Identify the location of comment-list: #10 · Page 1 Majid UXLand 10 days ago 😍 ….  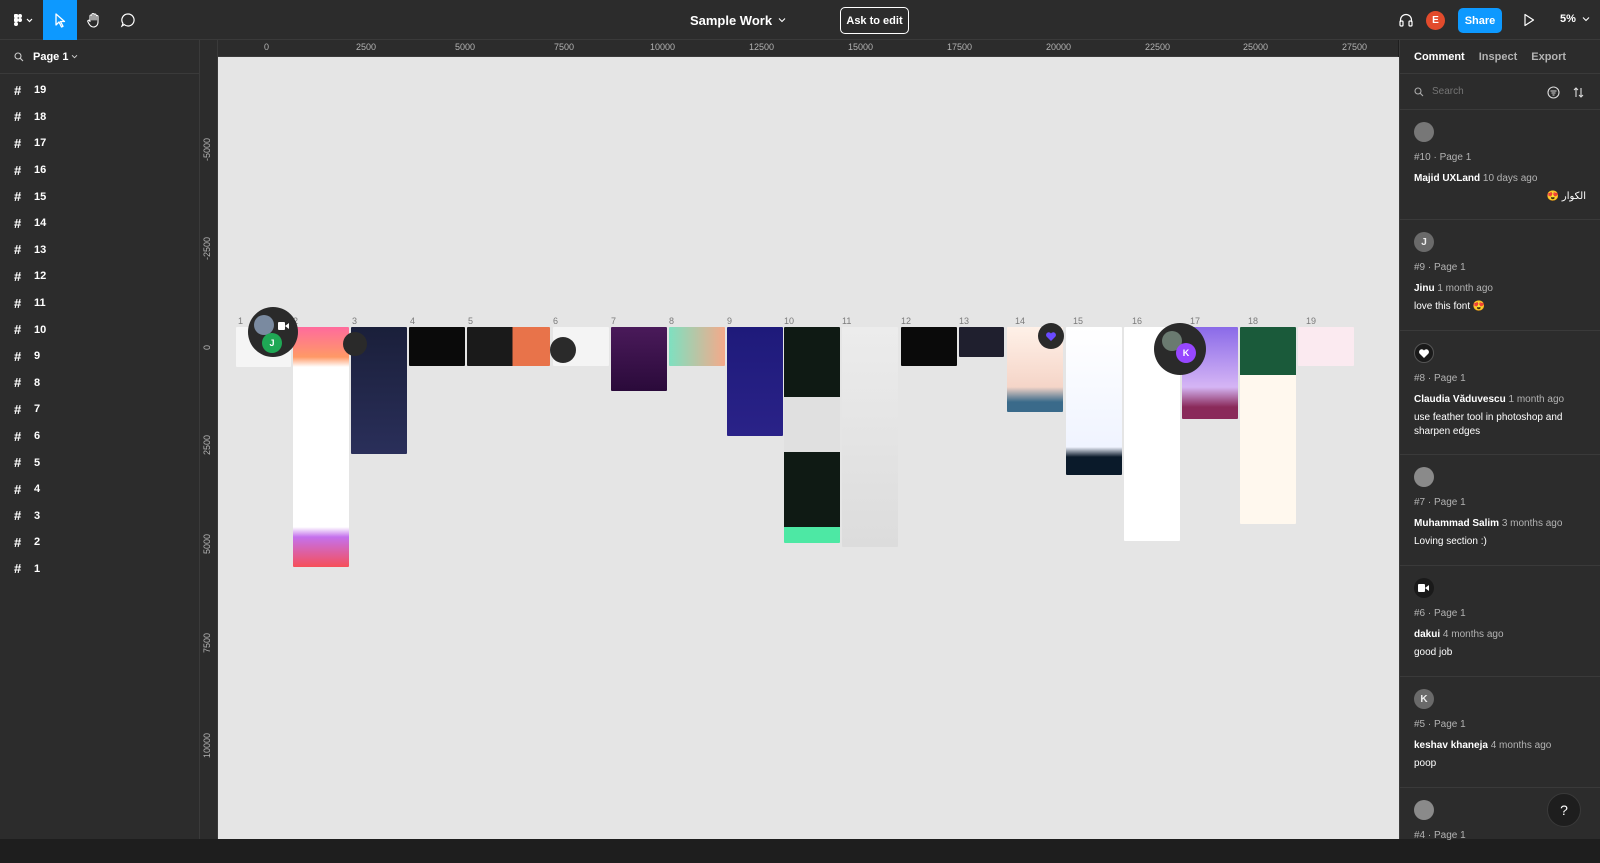
(1500, 486).